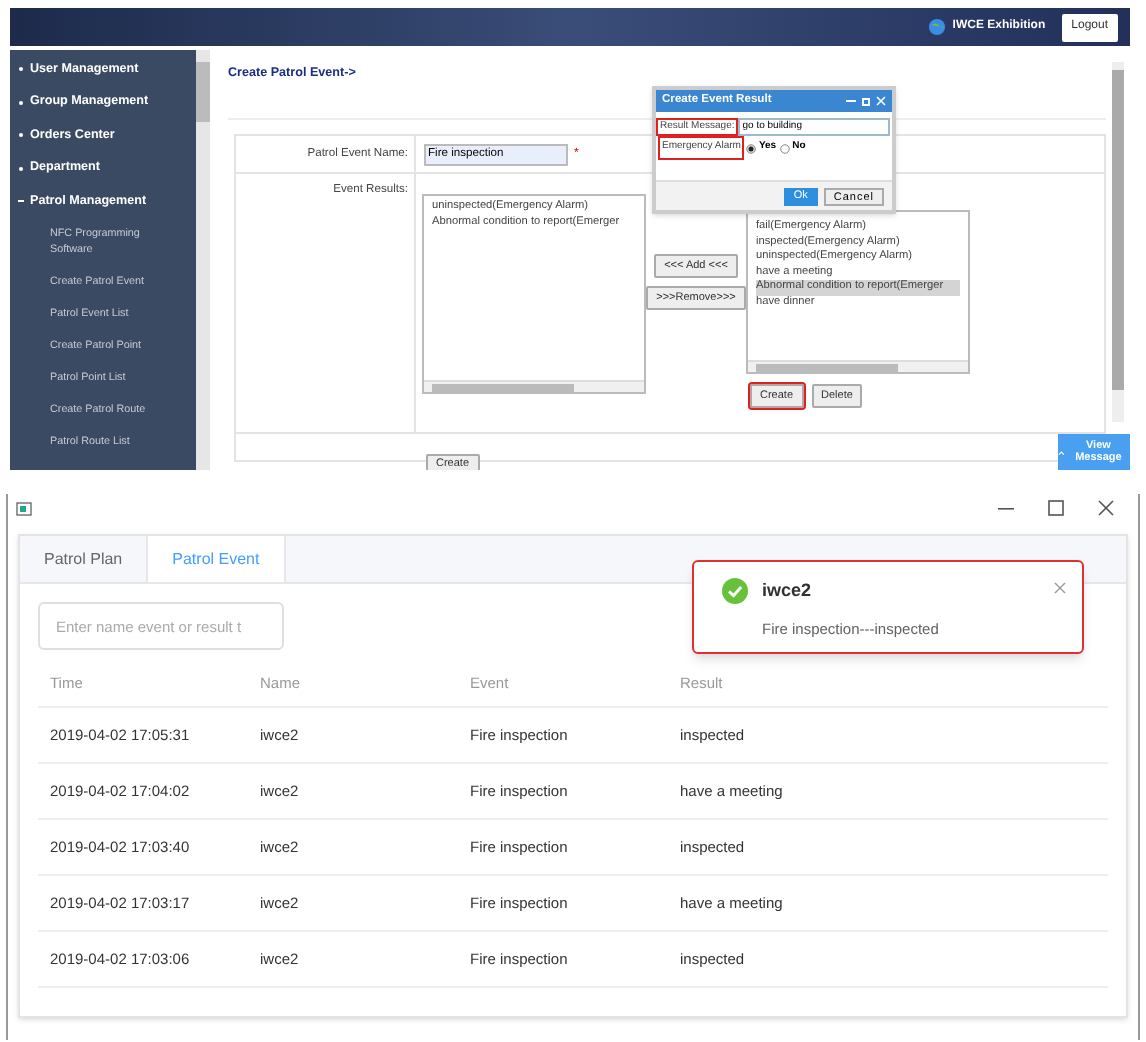 The height and width of the screenshot is (1042, 1146). Describe the element at coordinates (937, 27) in the screenshot. I see `globe-icon` at that location.